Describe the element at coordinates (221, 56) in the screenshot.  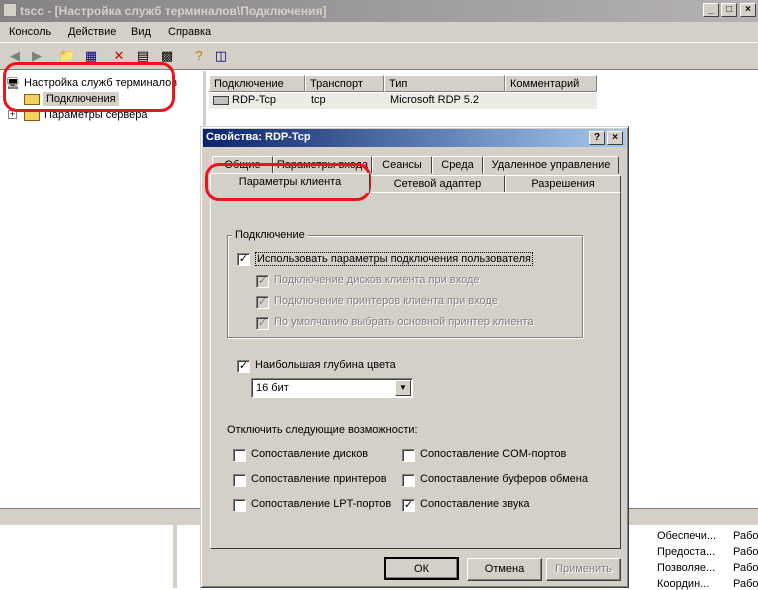
I see `panel-icon: ◫` at that location.